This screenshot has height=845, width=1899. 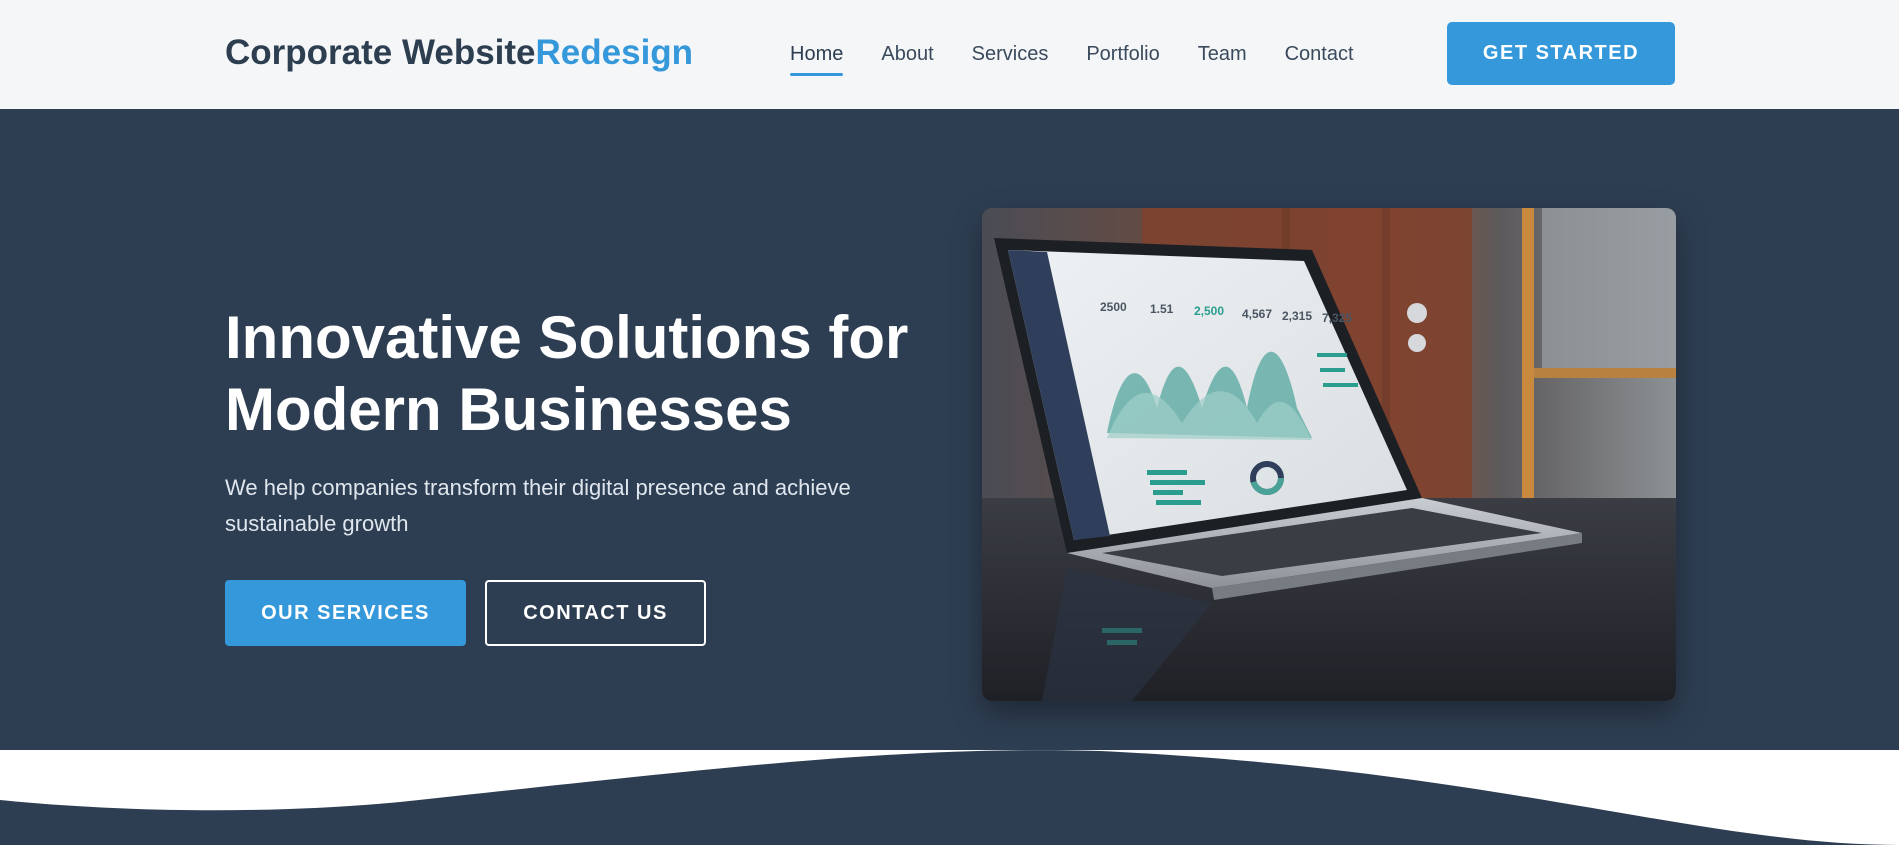 I want to click on svg-text: 7,325, so click(x=1337, y=318).